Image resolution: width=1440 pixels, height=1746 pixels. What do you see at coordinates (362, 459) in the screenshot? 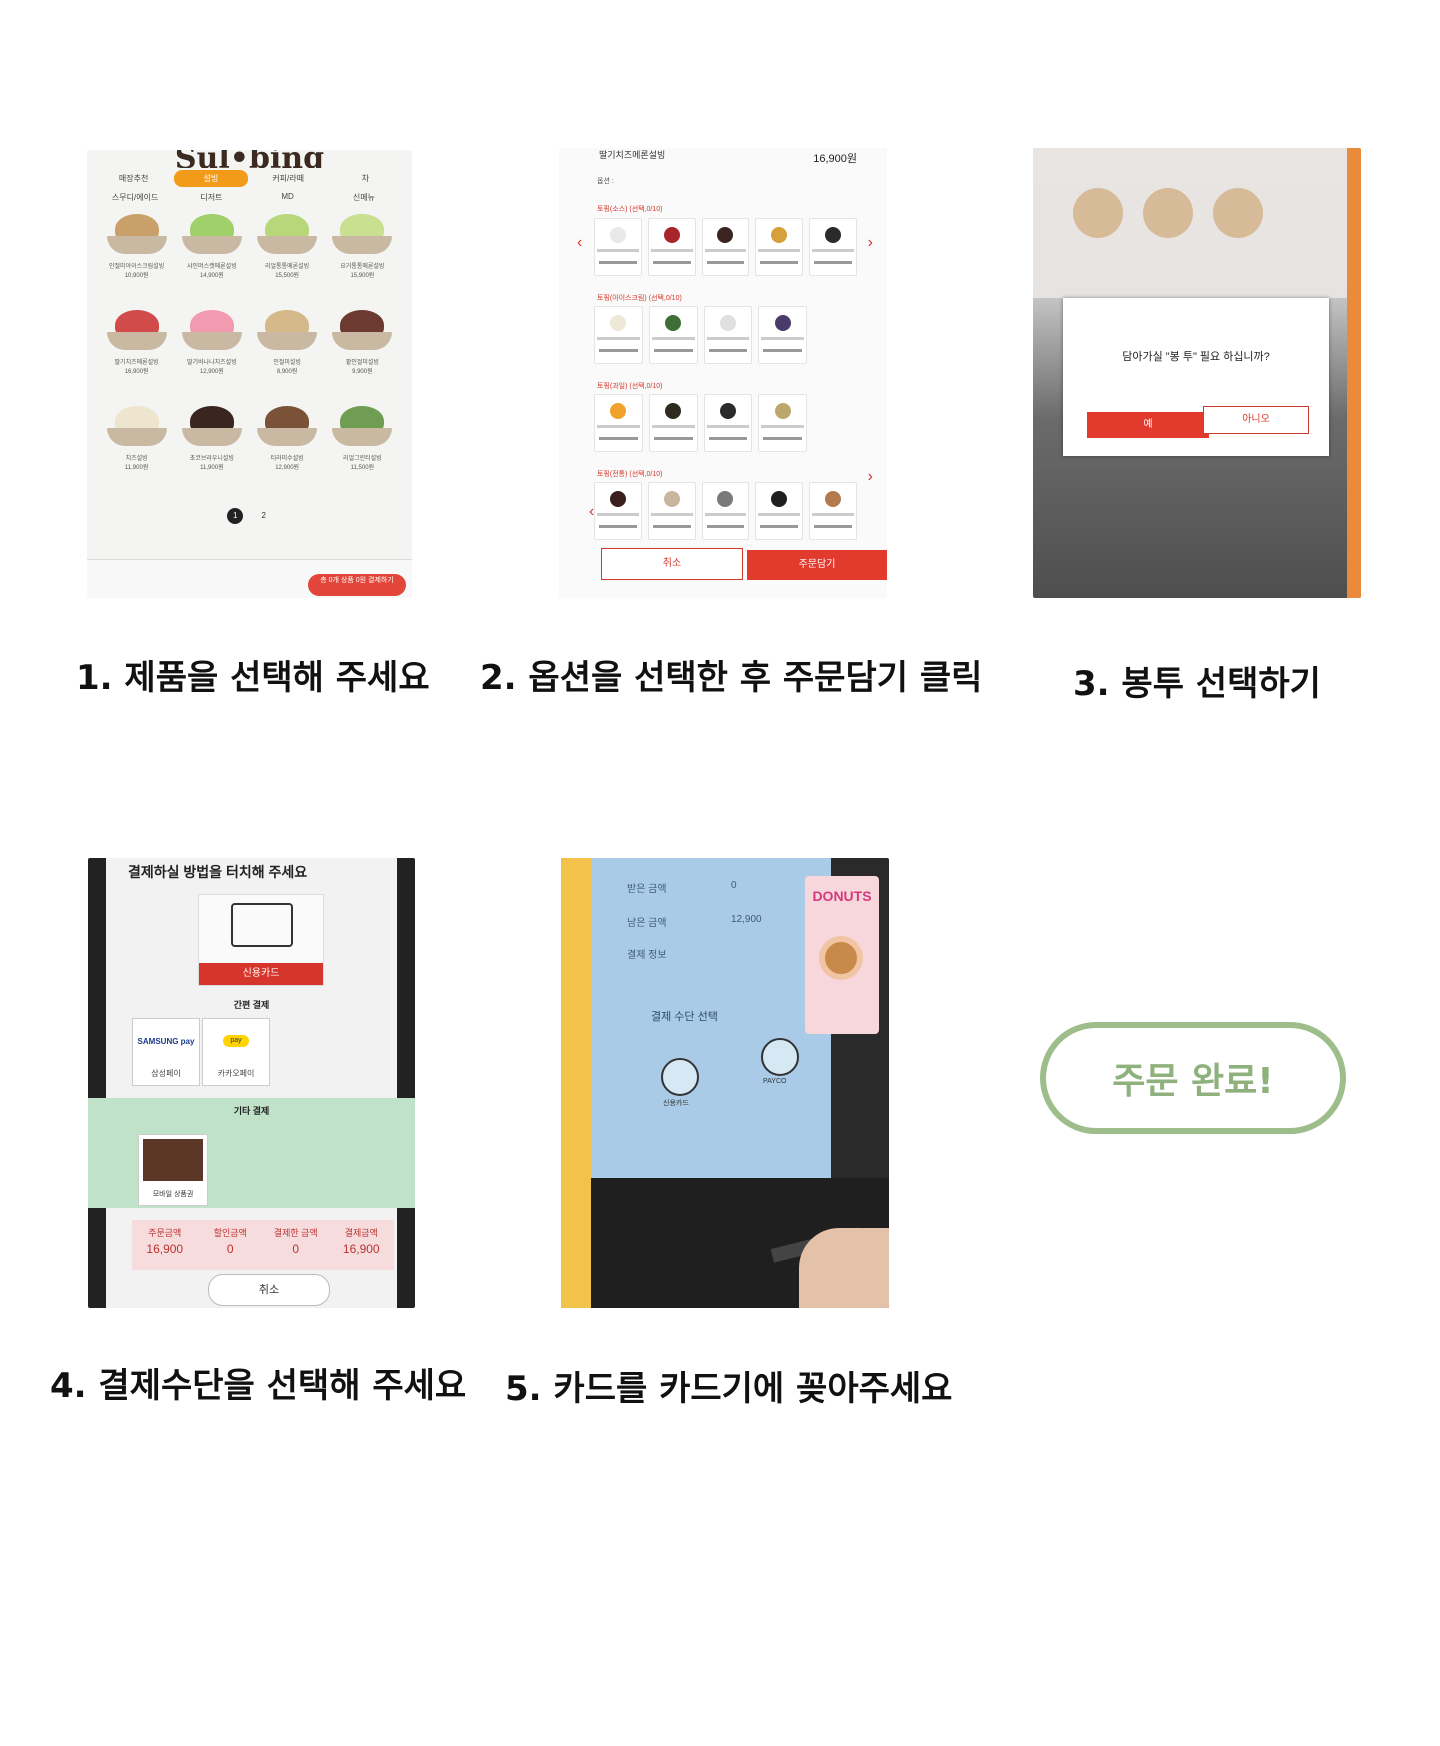
I see `menu-item-name: 리얼그린티설빙` at bounding box center [362, 459].